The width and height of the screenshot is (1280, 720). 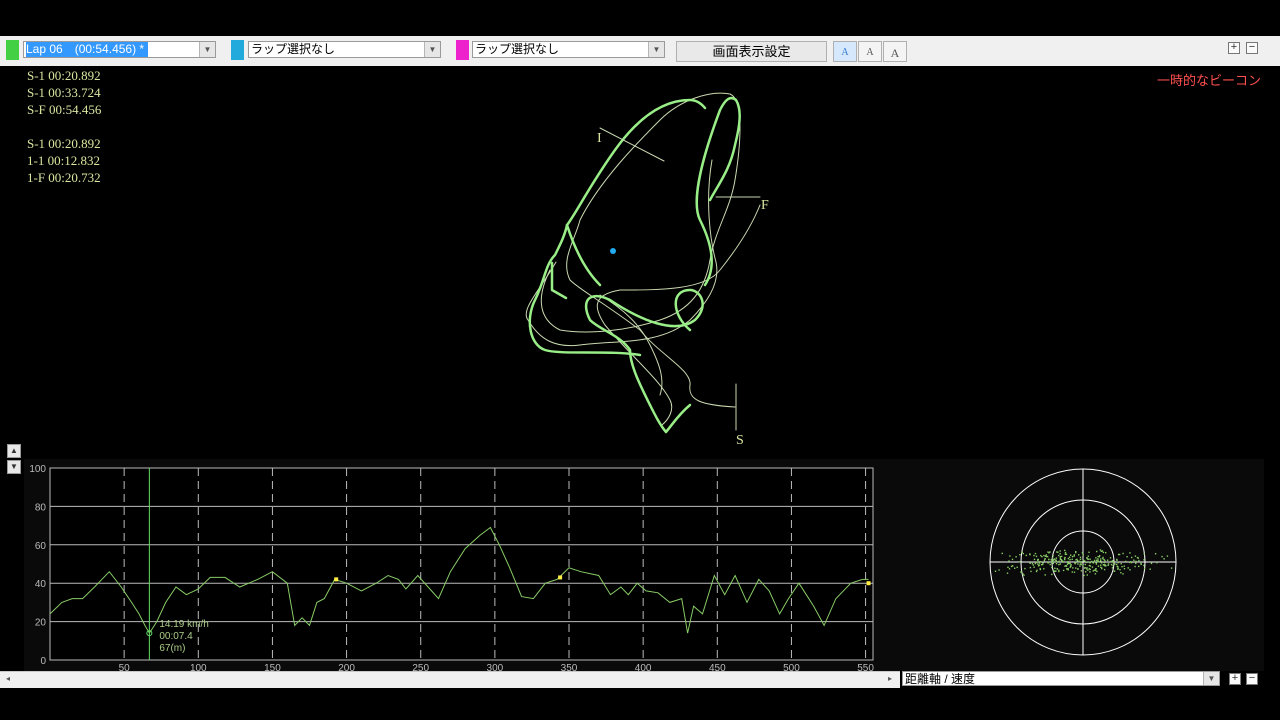 What do you see at coordinates (1235, 679) in the screenshot?
I see `chart-expand-plus-icon: +` at bounding box center [1235, 679].